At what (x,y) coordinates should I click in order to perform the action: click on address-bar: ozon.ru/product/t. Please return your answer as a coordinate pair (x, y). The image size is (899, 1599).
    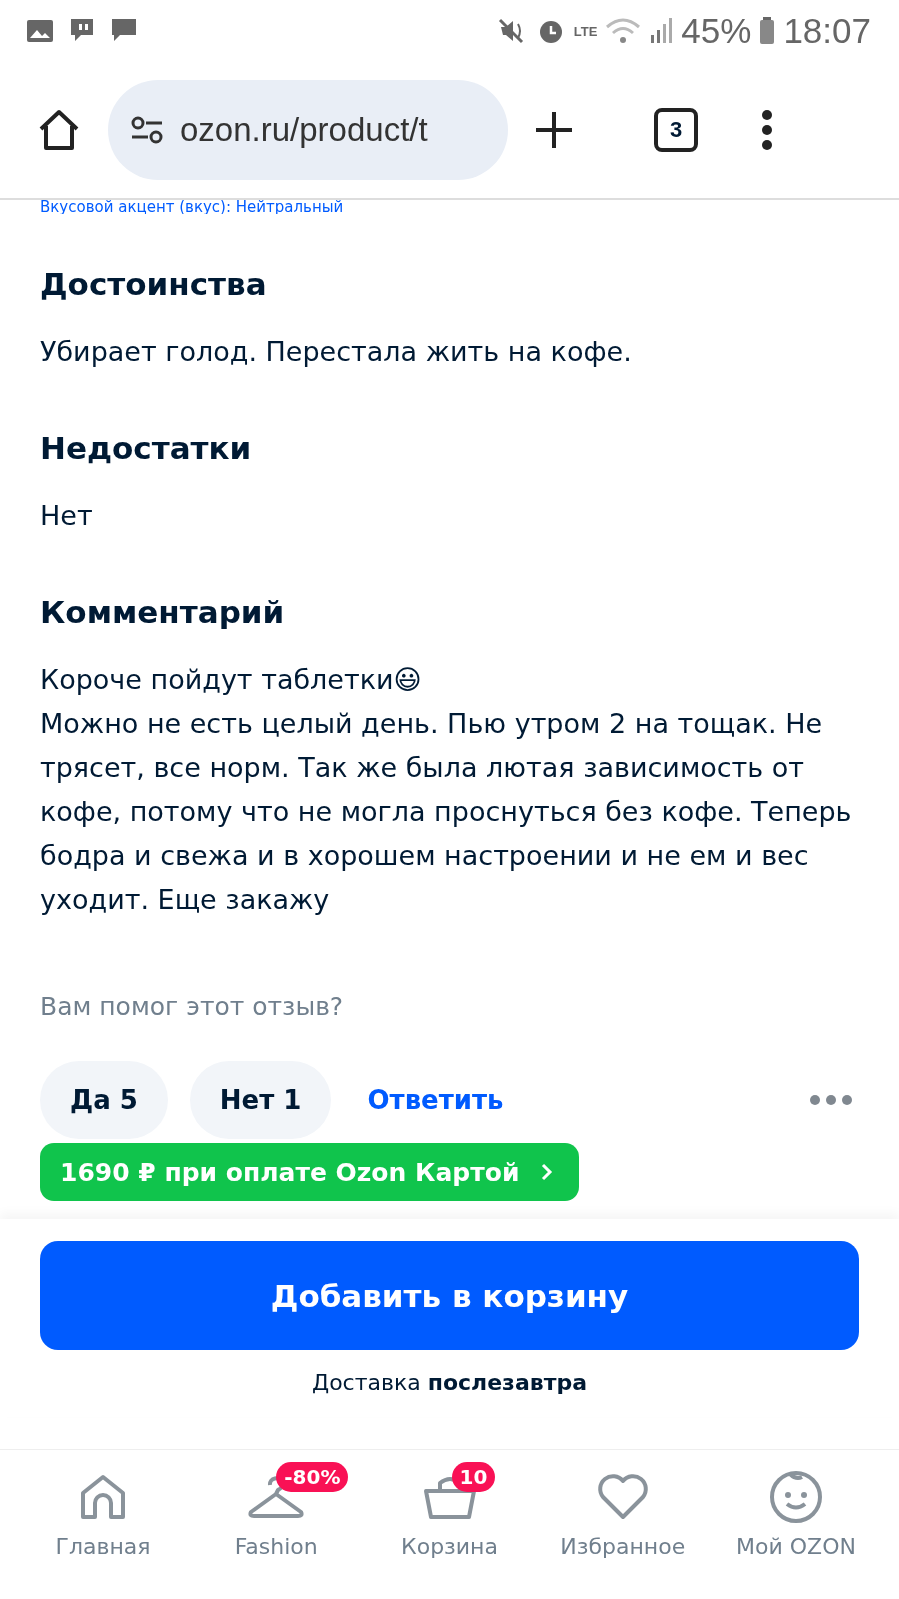
    Looking at the image, I should click on (308, 130).